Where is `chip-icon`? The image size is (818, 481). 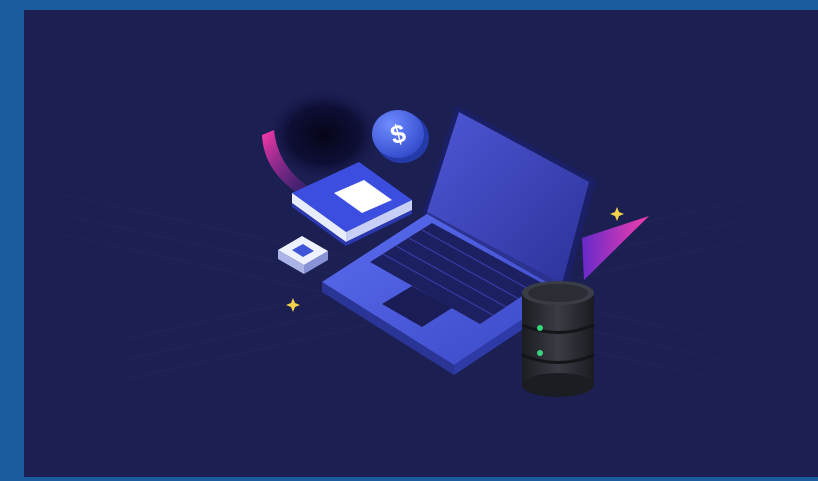 chip-icon is located at coordinates (303, 255).